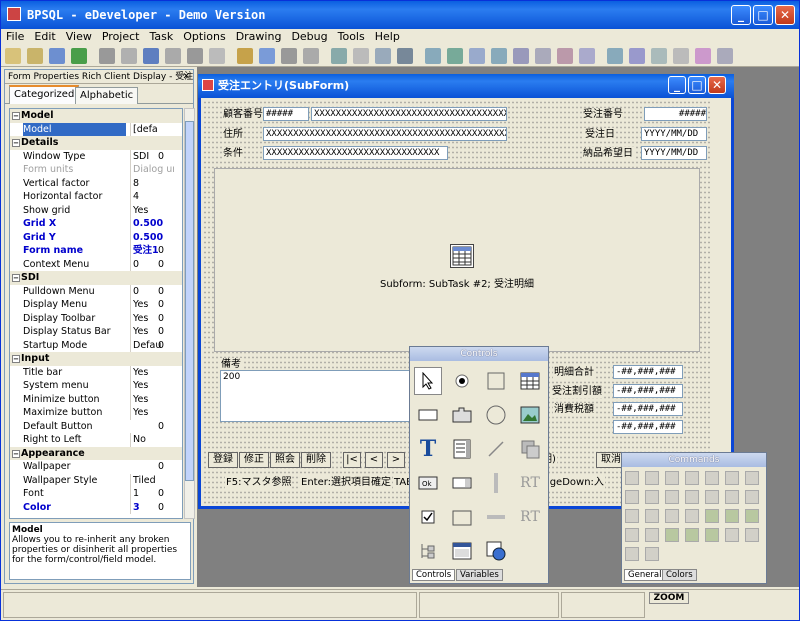 The width and height of the screenshot is (800, 621). Describe the element at coordinates (496, 449) in the screenshot. I see `line-icon` at that location.